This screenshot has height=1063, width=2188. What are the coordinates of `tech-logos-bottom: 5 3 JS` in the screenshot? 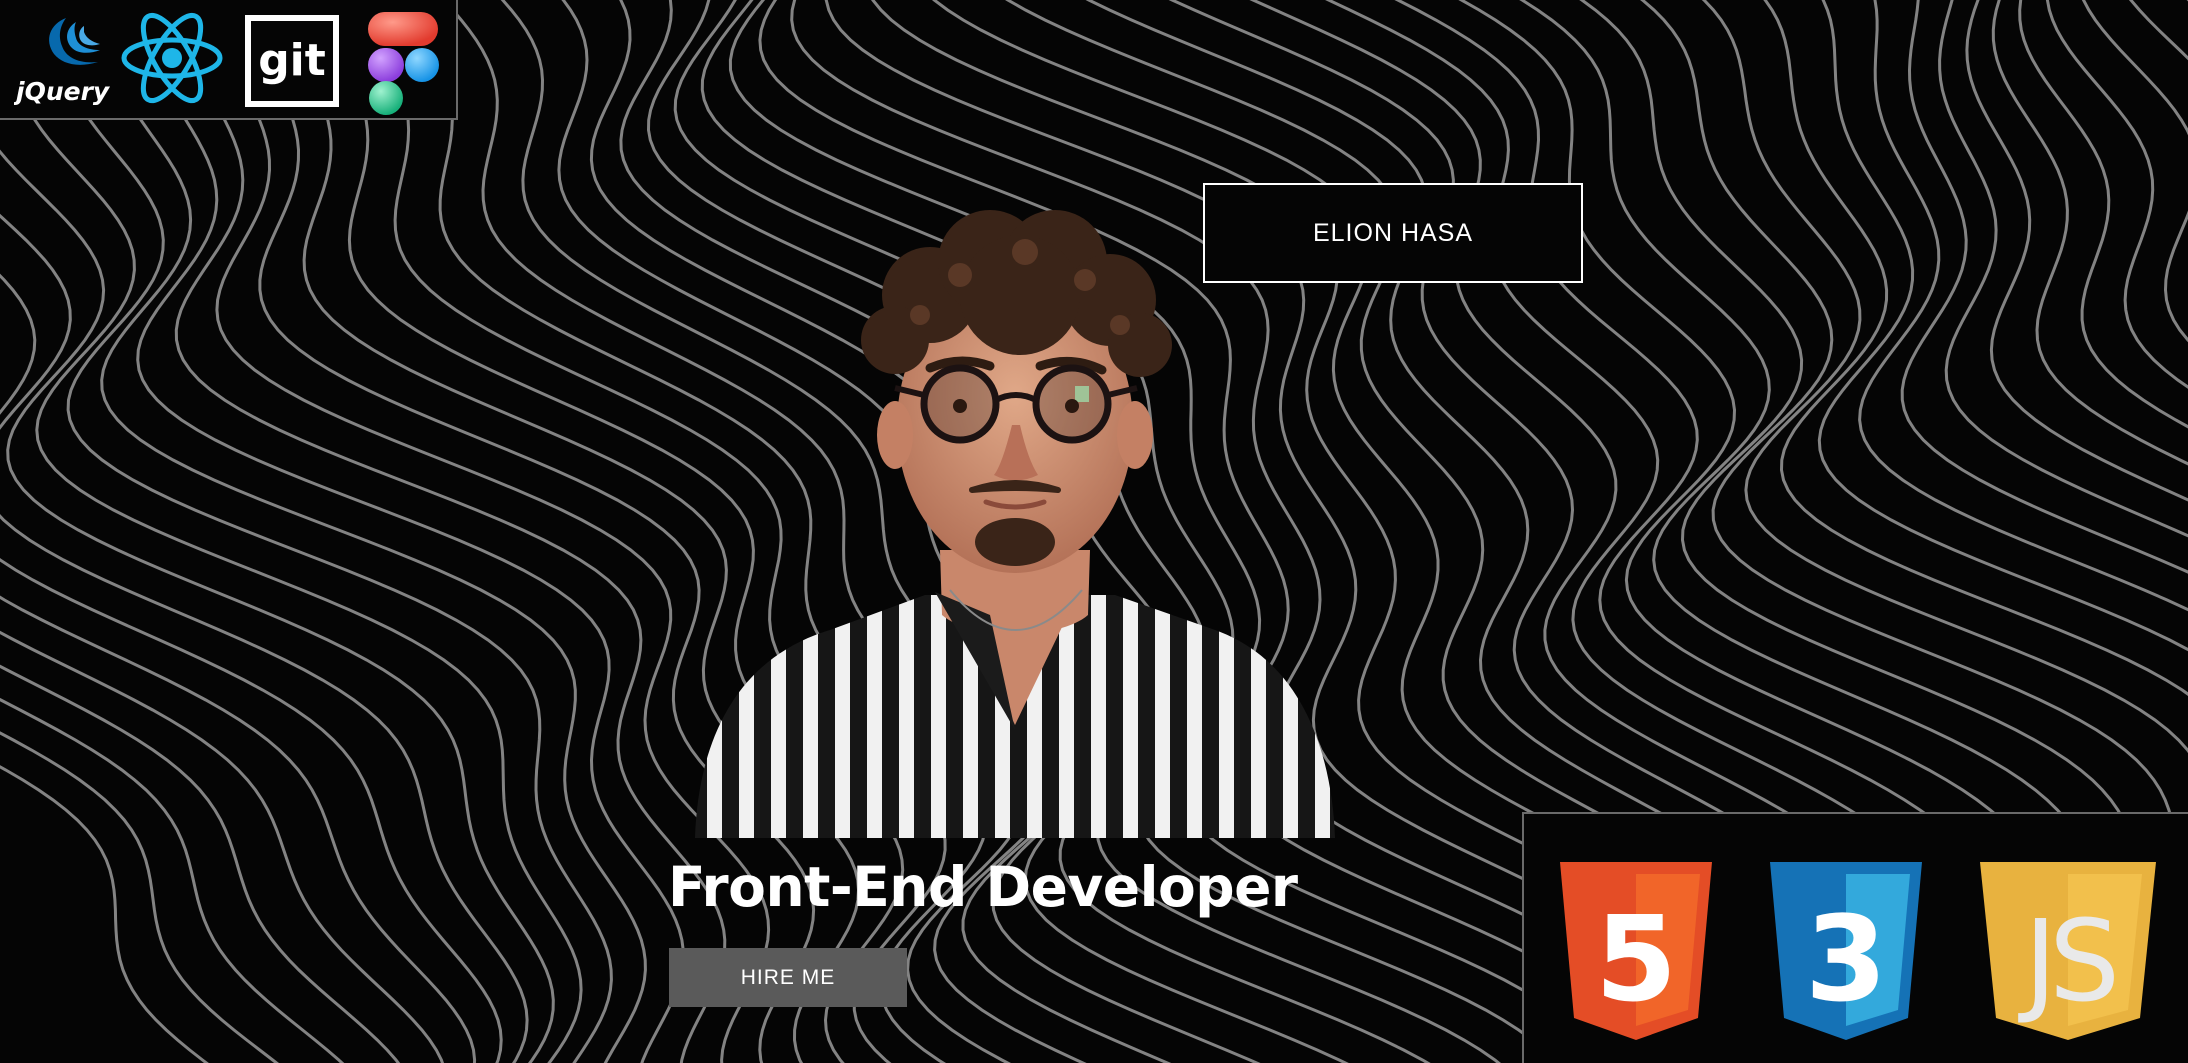 It's located at (1855, 937).